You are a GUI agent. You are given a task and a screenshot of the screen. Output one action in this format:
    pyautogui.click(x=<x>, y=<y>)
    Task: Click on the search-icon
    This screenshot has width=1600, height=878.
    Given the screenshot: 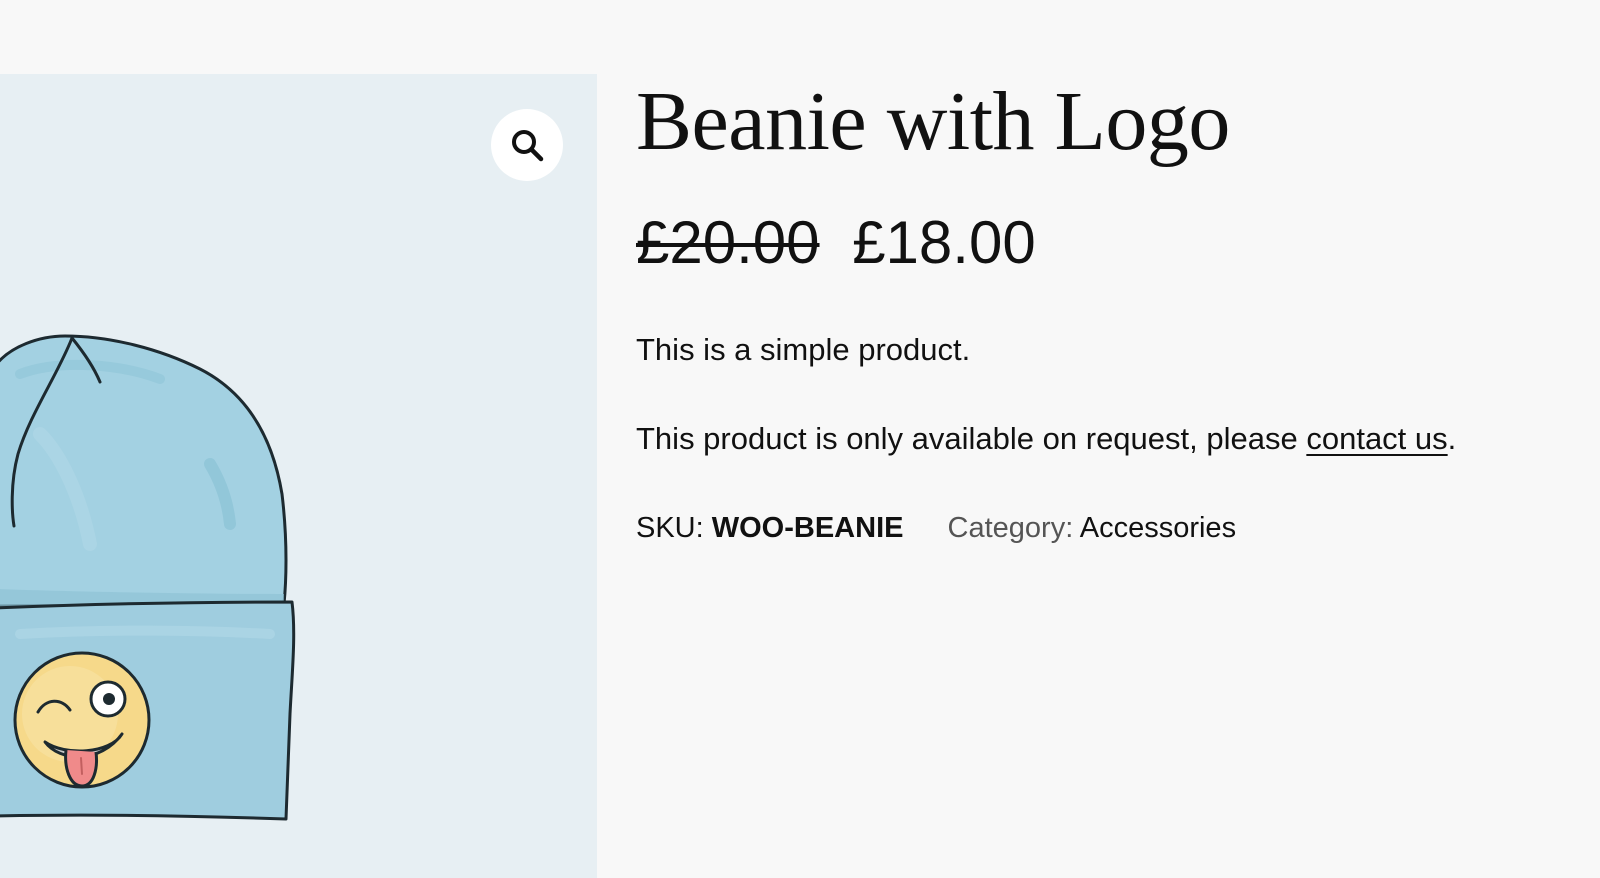 What is the action you would take?
    pyautogui.click(x=528, y=146)
    